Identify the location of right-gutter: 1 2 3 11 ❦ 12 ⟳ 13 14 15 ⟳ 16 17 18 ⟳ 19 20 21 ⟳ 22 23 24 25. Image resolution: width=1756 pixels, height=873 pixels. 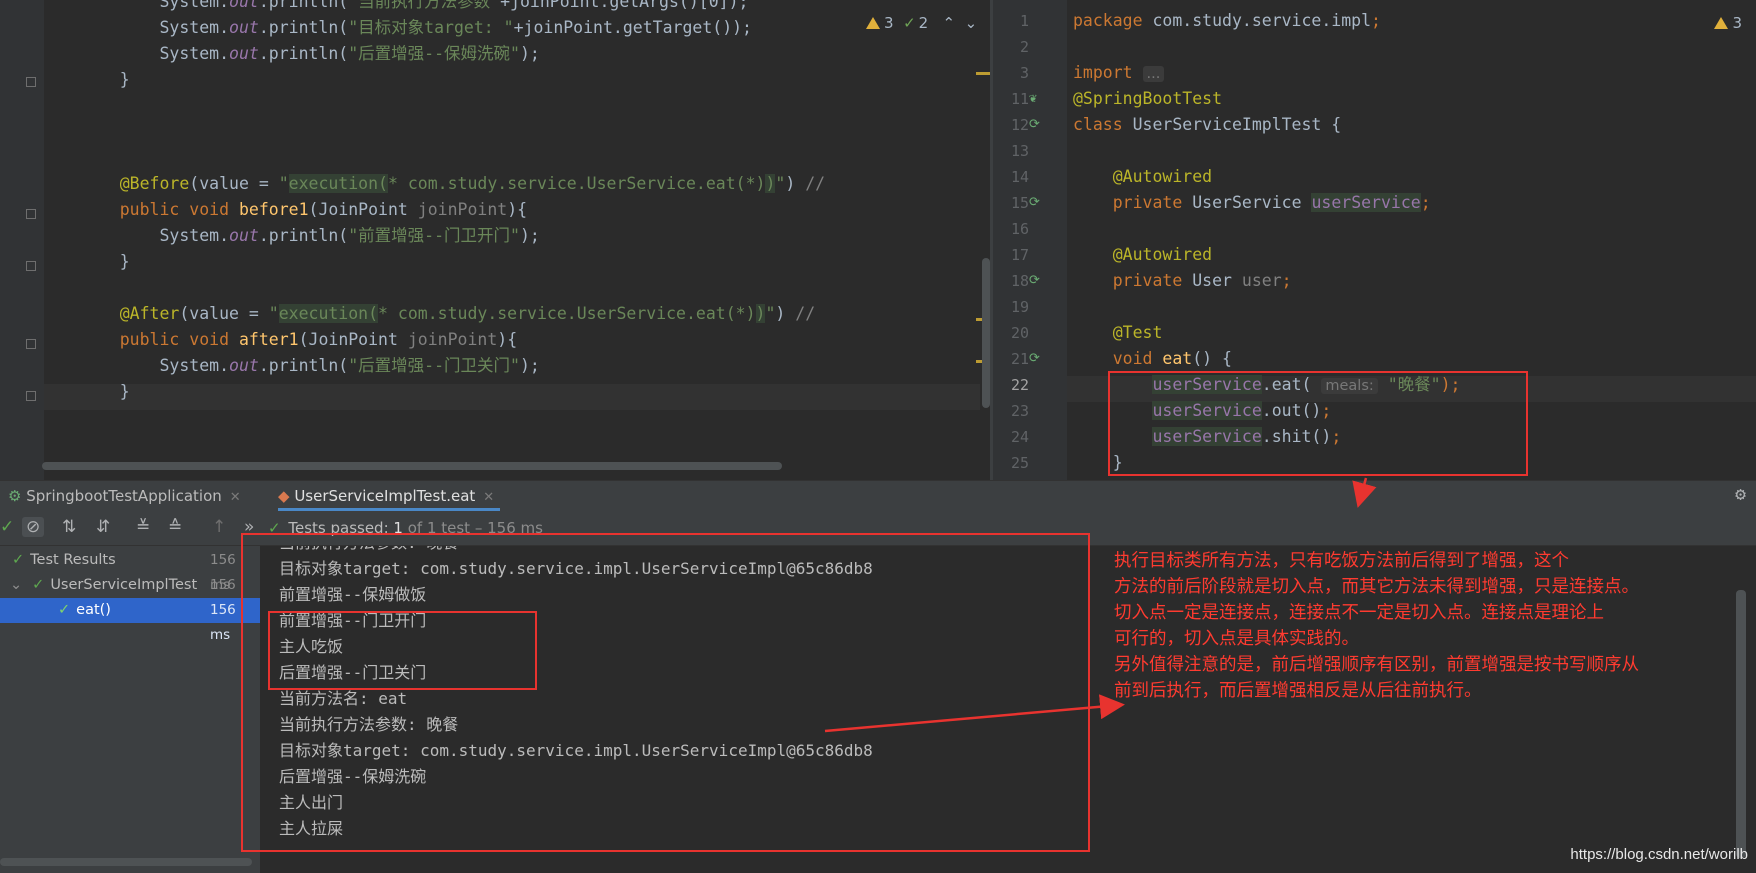
(1030, 240).